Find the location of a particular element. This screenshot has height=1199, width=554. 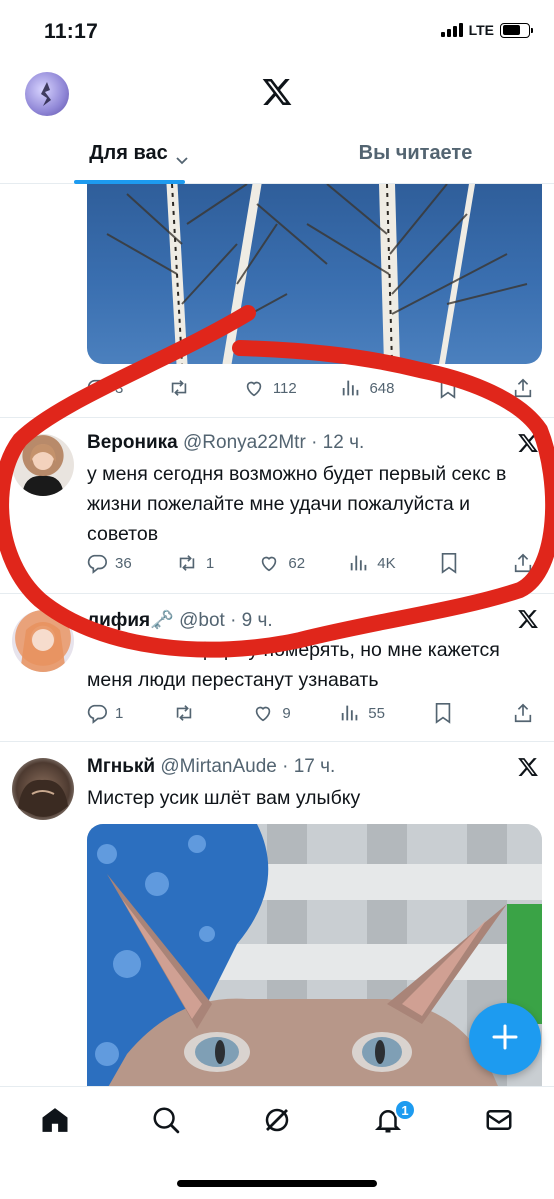

tweet-actions: 1 9 55 is located at coordinates (314, 713).